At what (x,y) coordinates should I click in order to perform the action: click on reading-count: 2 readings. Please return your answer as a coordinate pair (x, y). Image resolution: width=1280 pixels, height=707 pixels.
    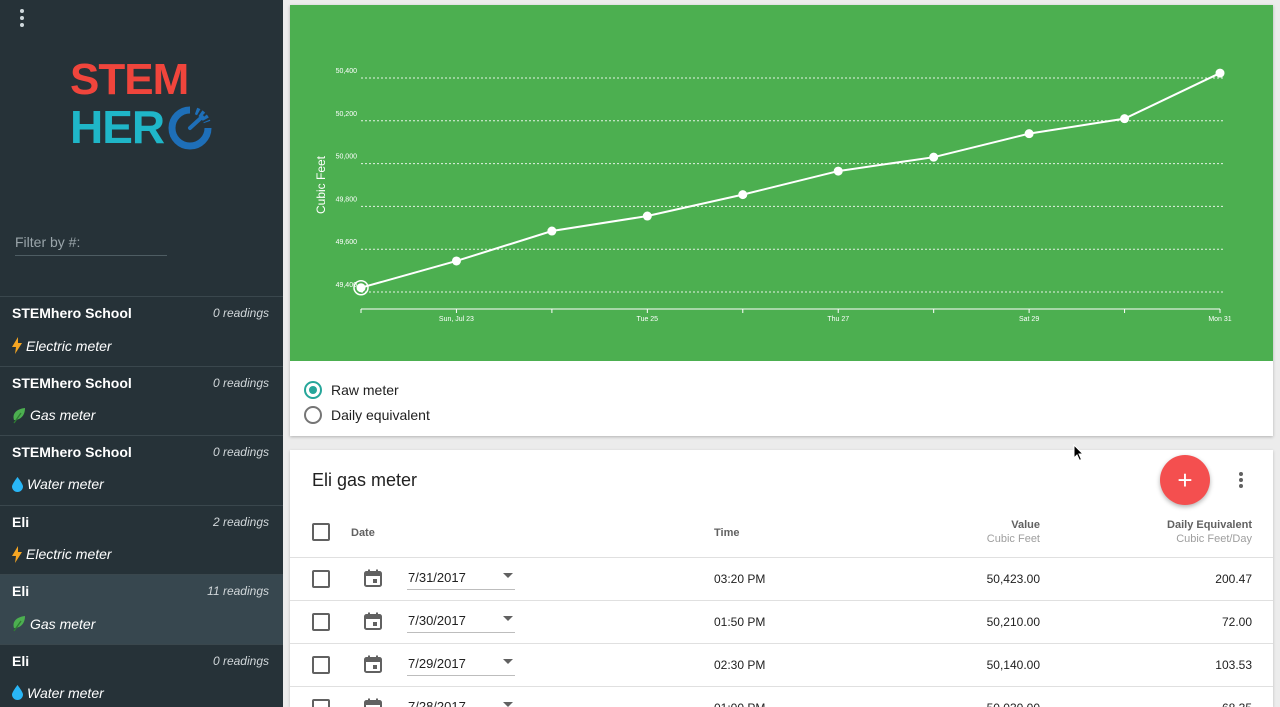
    Looking at the image, I should click on (240, 521).